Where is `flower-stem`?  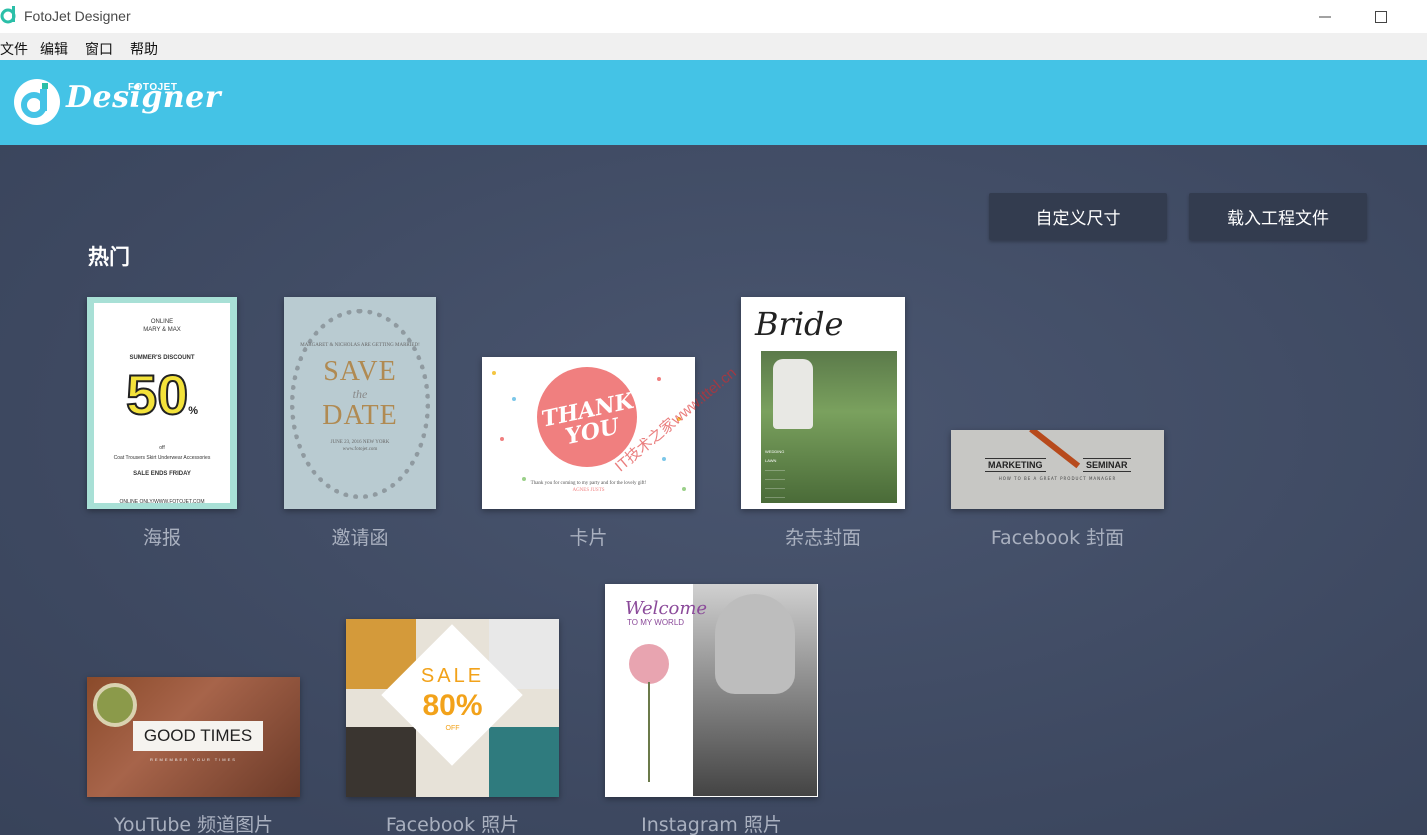 flower-stem is located at coordinates (649, 732).